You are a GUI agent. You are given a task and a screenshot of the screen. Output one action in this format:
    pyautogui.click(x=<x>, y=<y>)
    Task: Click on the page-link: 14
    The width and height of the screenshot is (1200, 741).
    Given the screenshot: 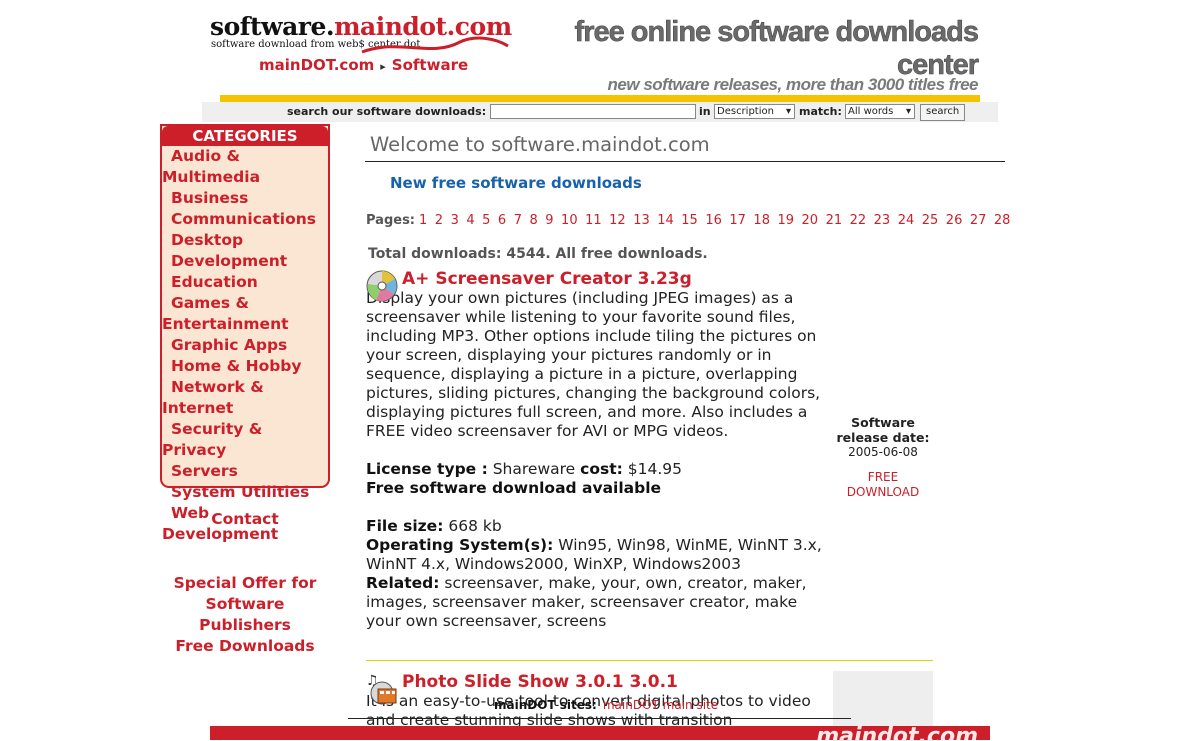 What is the action you would take?
    pyautogui.click(x=665, y=220)
    